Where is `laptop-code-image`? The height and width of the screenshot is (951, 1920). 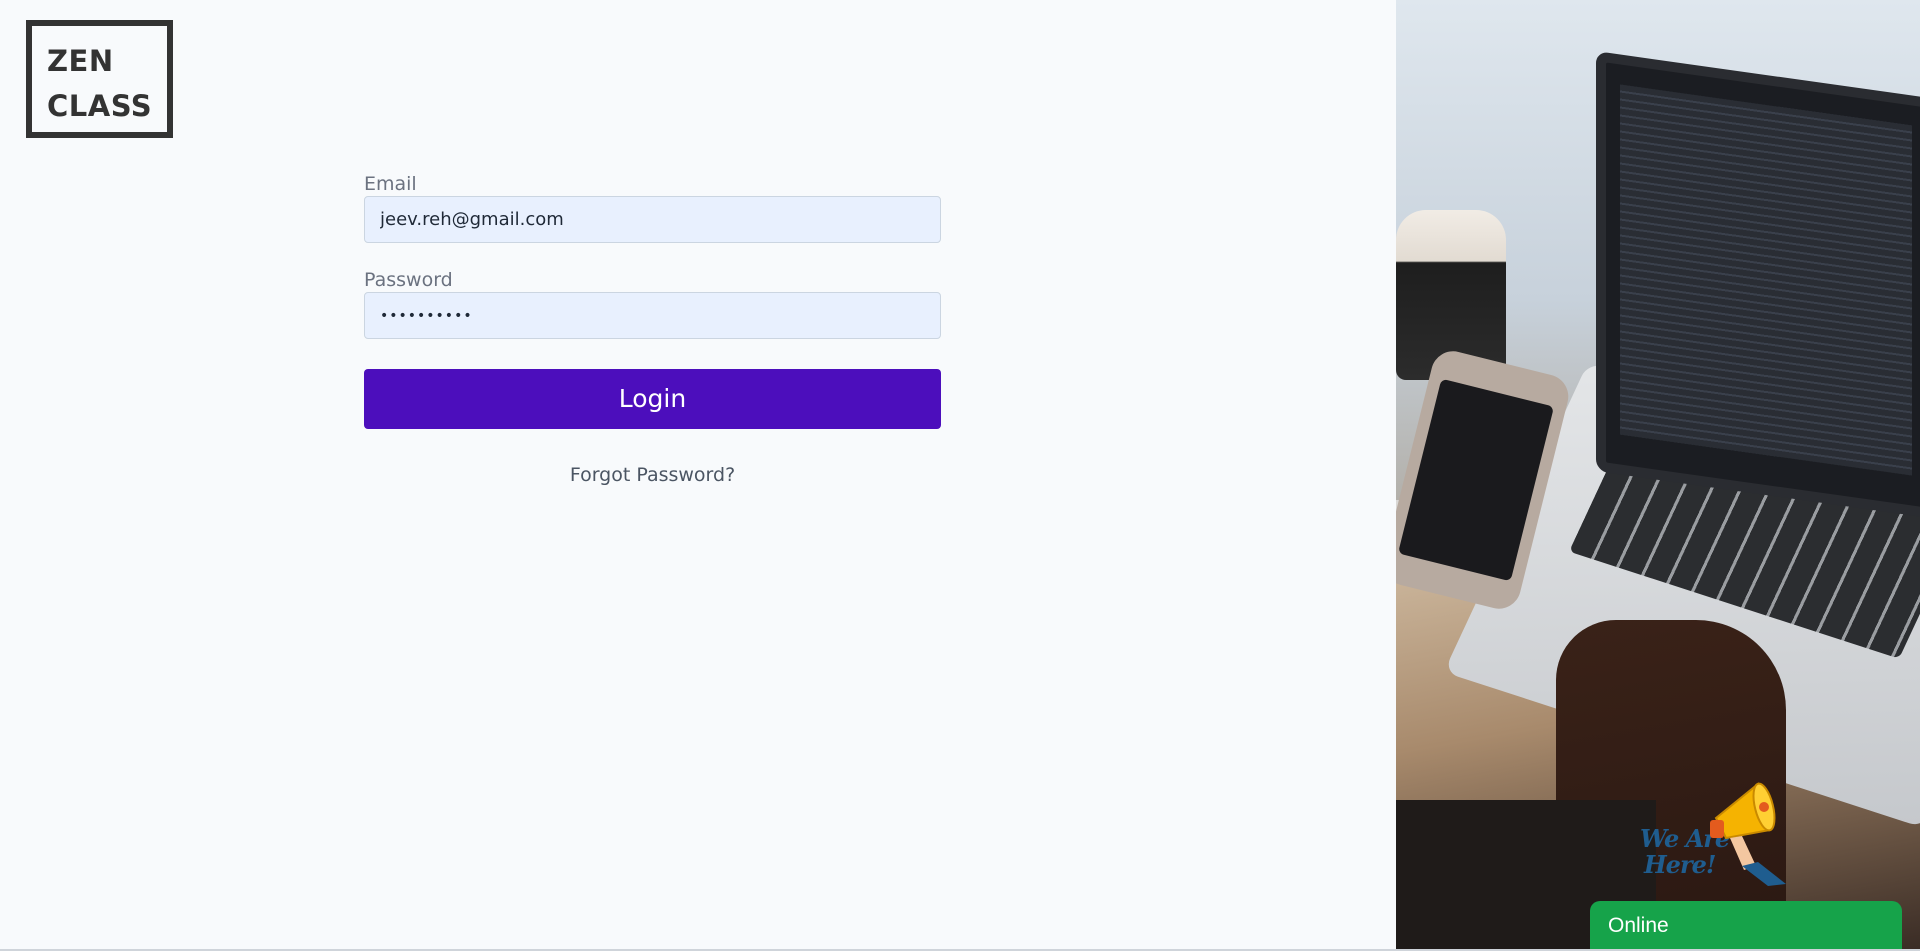
laptop-code-image is located at coordinates (1766, 280).